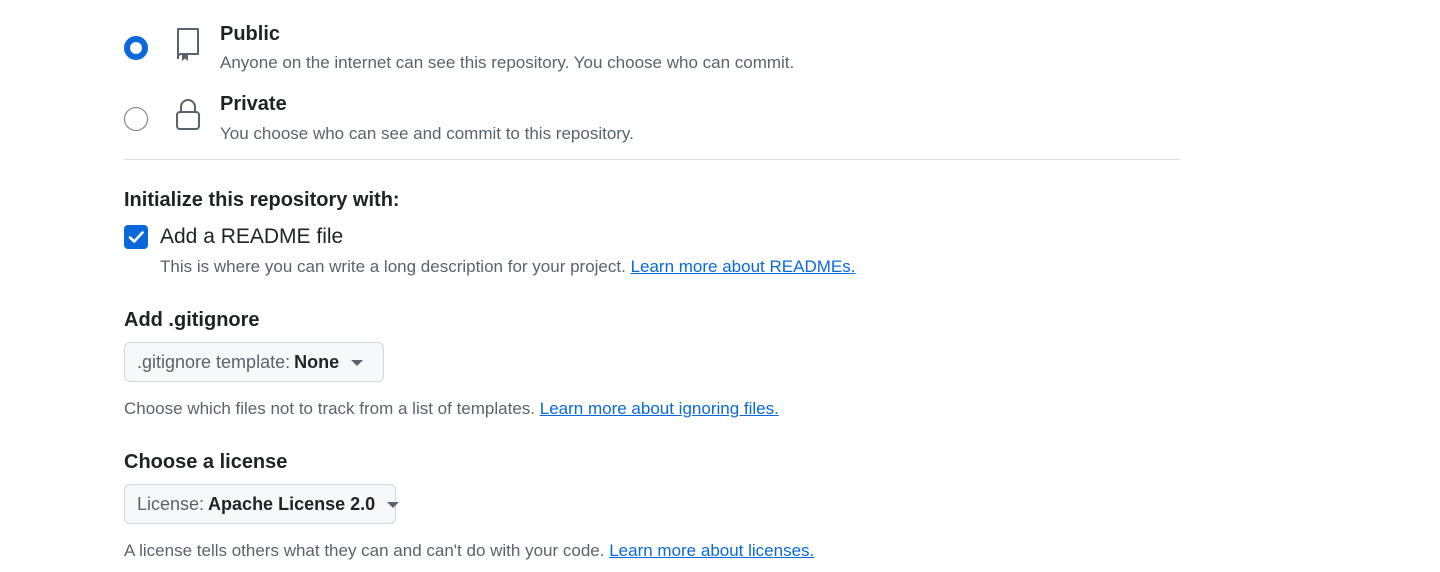 The width and height of the screenshot is (1440, 572). Describe the element at coordinates (652, 159) in the screenshot. I see `section-divider` at that location.